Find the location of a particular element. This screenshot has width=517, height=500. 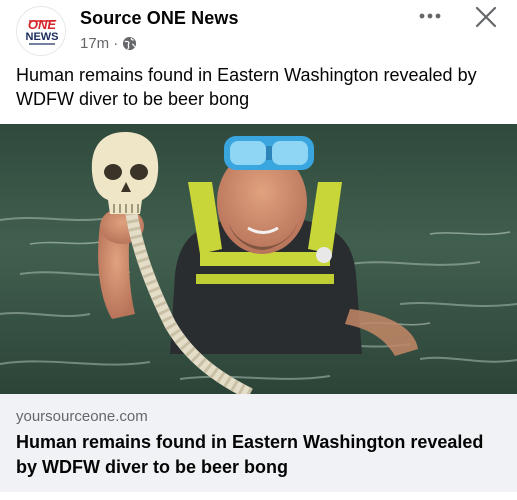

globe-icon is located at coordinates (129, 43).